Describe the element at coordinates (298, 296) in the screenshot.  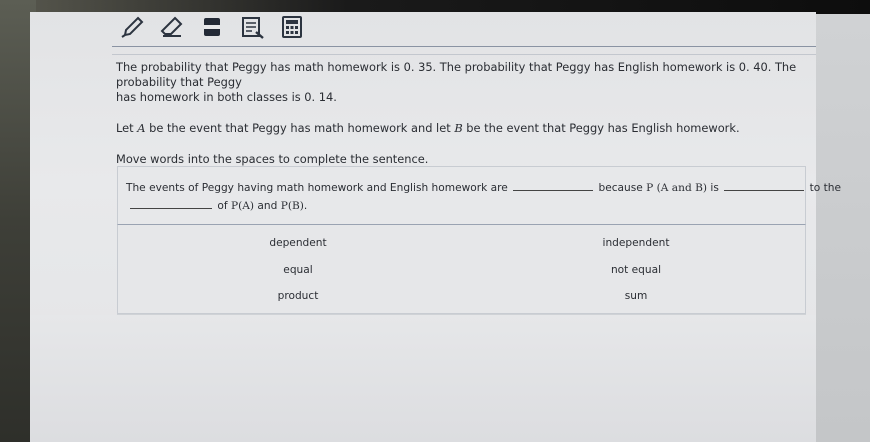
I see `word-product: product` at that location.